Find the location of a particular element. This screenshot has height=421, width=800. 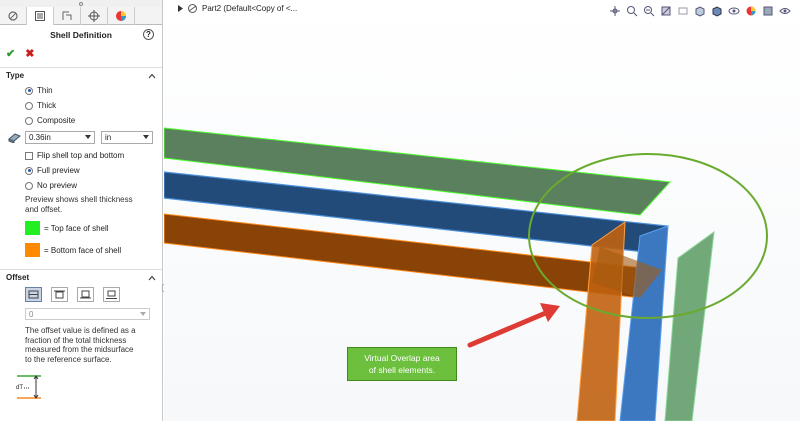

display-style-icon is located at coordinates (716, 10).